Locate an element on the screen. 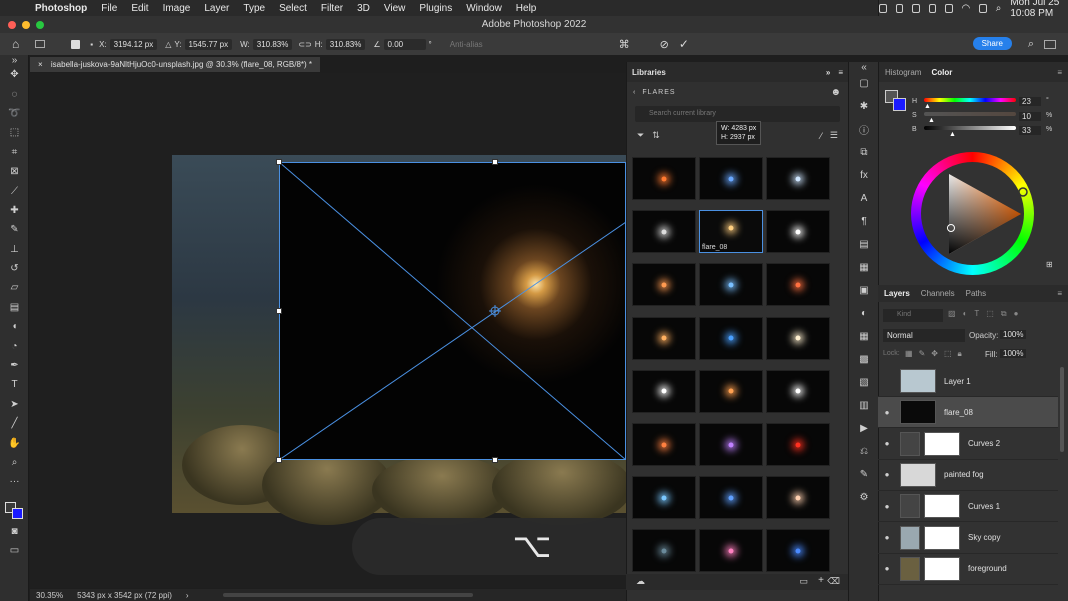 Image resolution: width=1068 pixels, height=601 pixels. dropbox-icon is located at coordinates (899, 8).